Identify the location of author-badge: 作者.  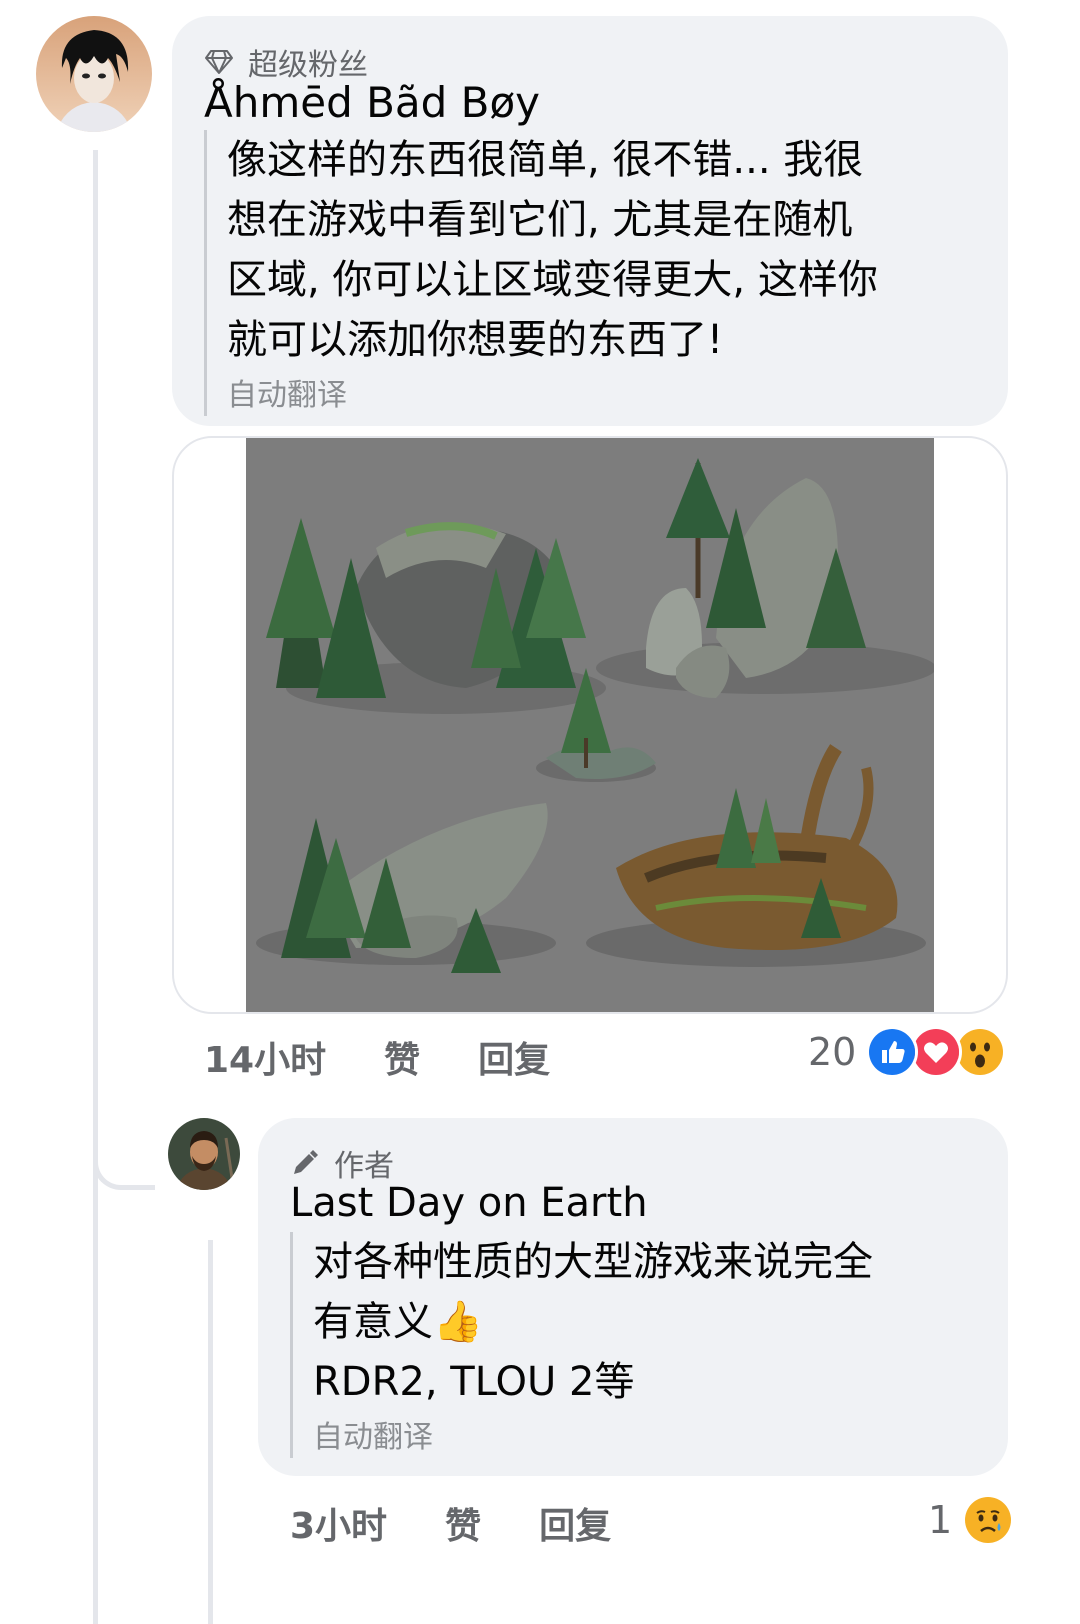
(342, 1163).